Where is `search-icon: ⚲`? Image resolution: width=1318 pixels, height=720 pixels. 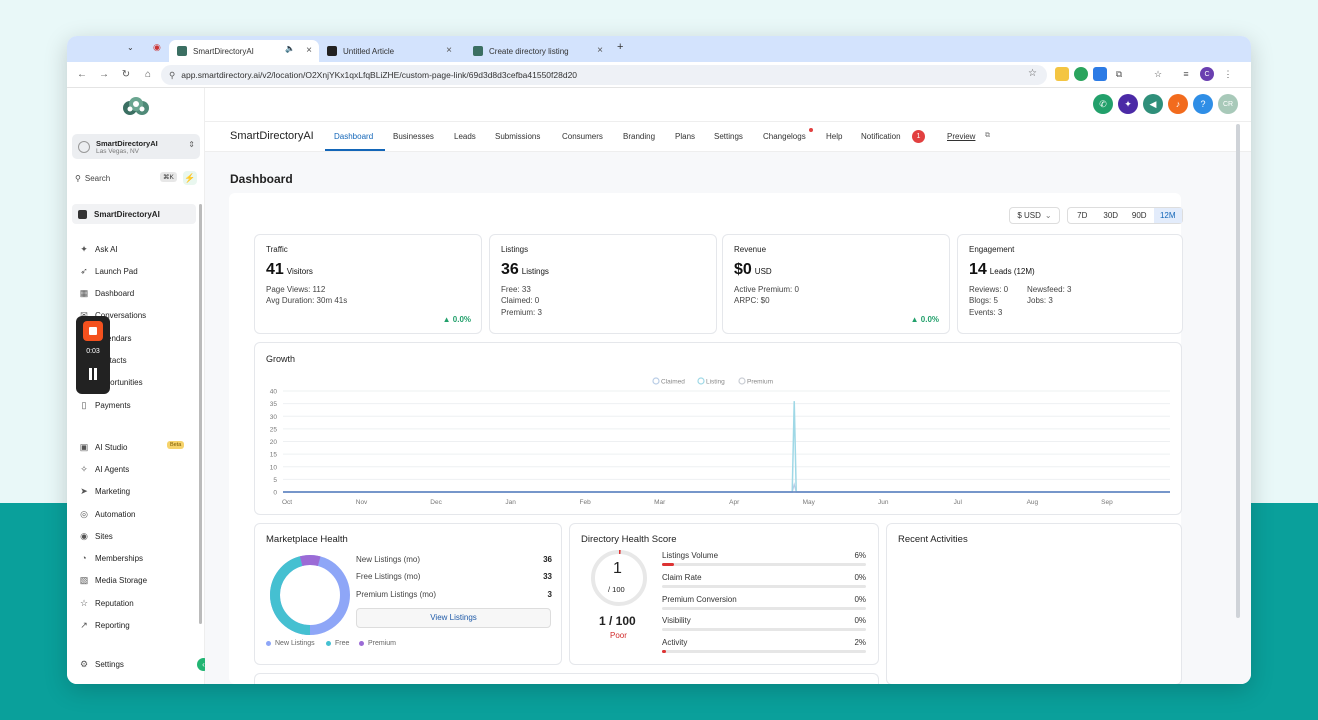
search-icon: ⚲ is located at coordinates (78, 178).